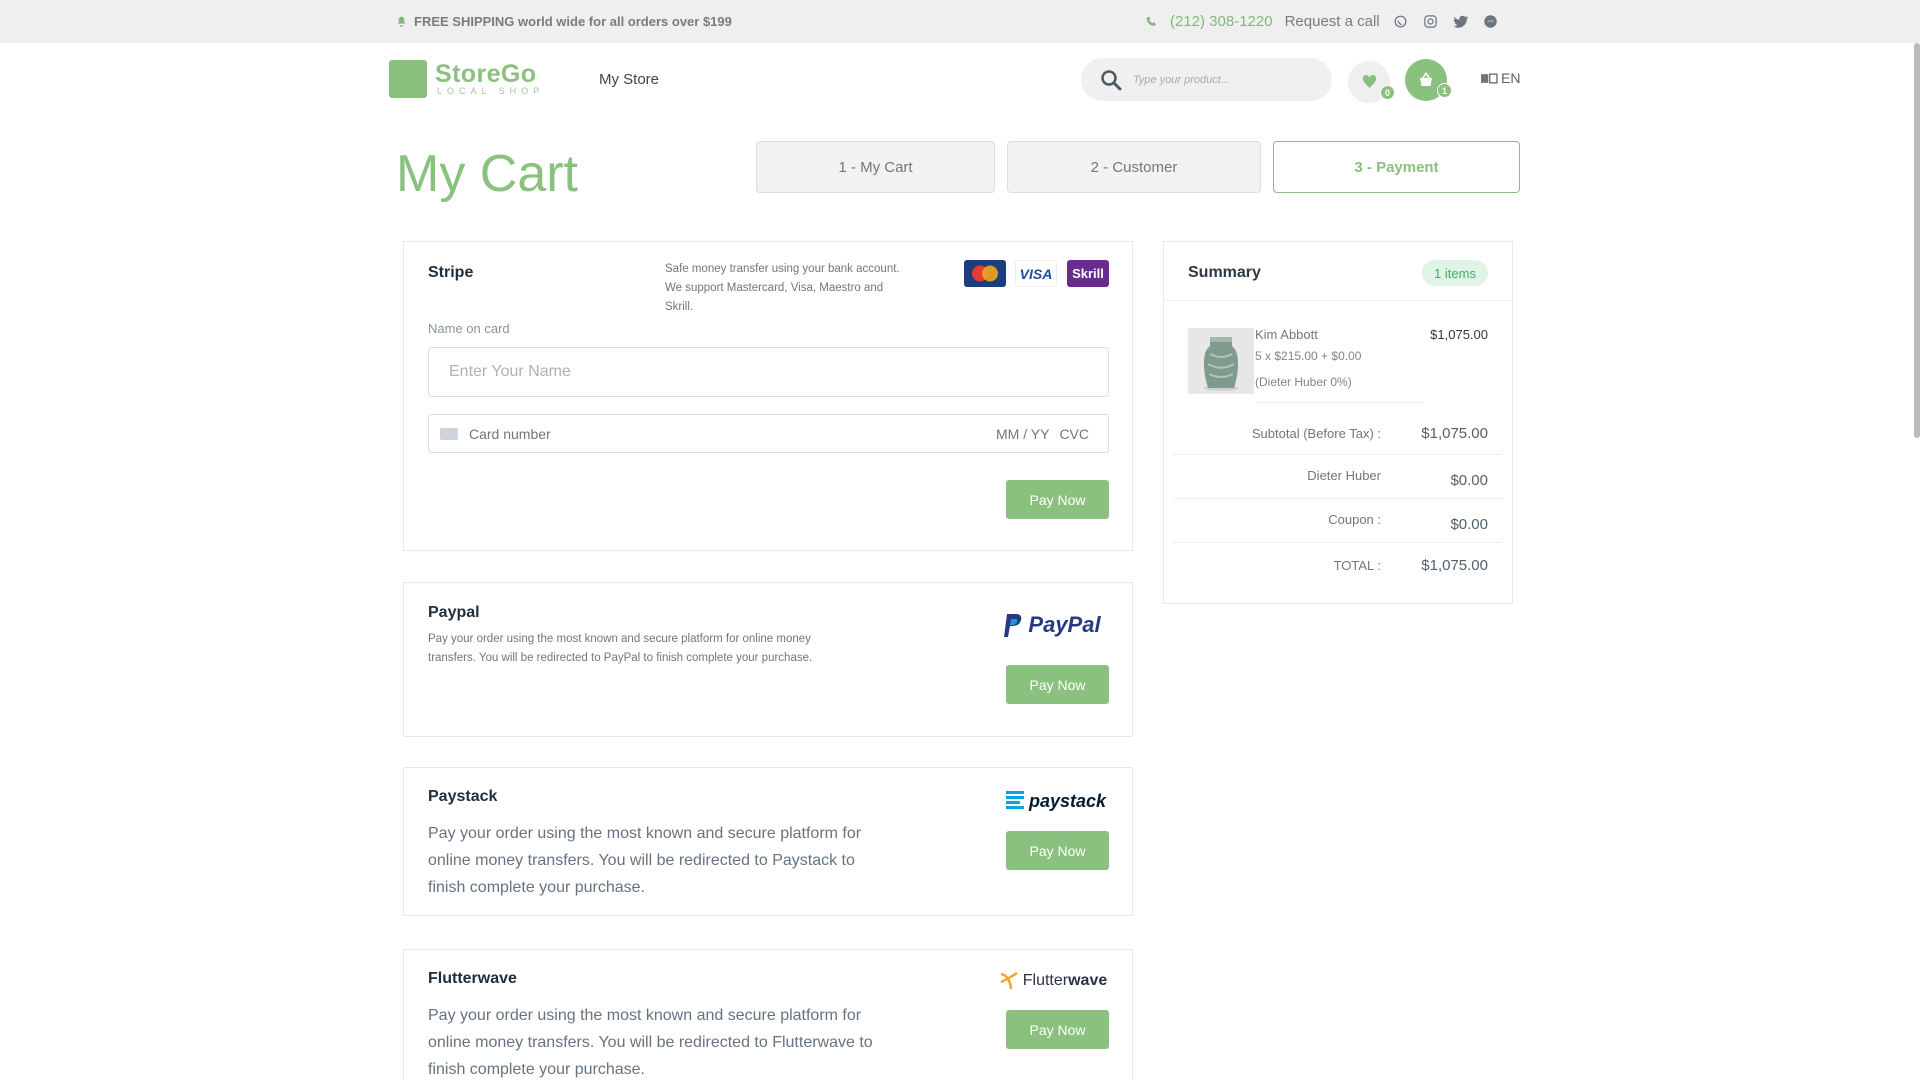 This screenshot has height=1083, width=1920. Describe the element at coordinates (451, 272) in the screenshot. I see `stripe-title: Stripe` at that location.